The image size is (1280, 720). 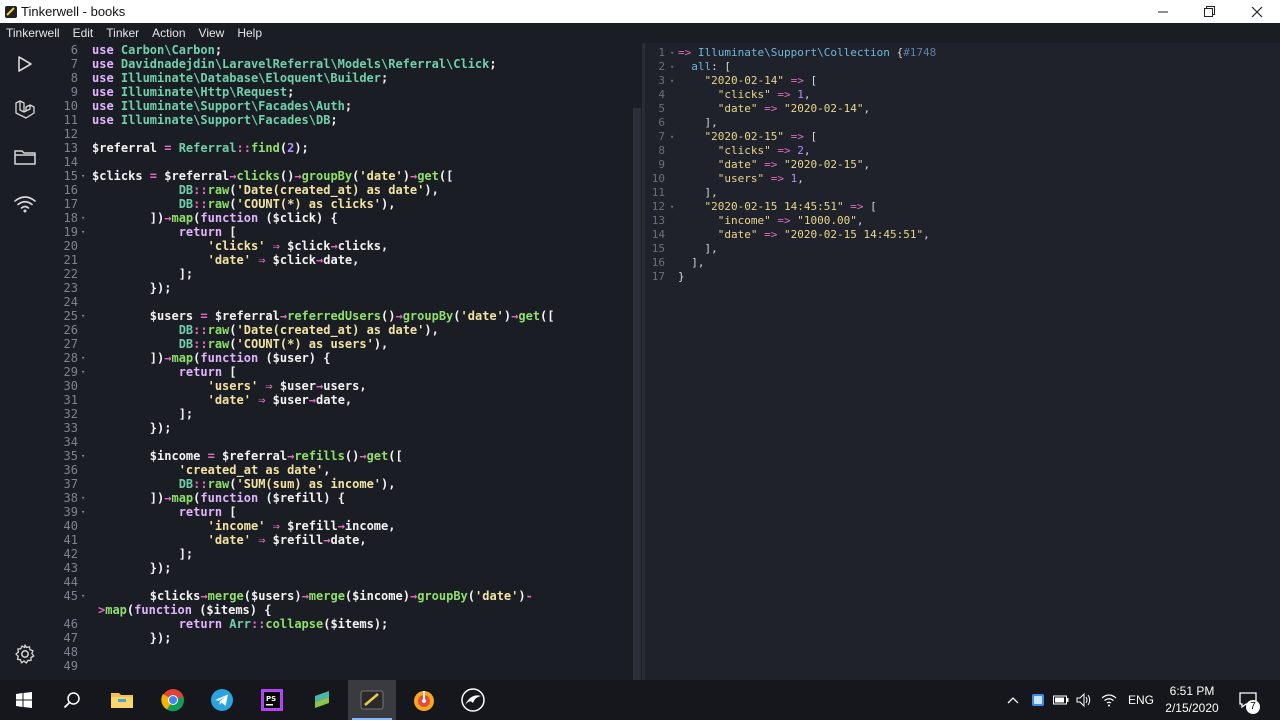 What do you see at coordinates (341, 414) in the screenshot?
I see `code-line: 32 ];` at bounding box center [341, 414].